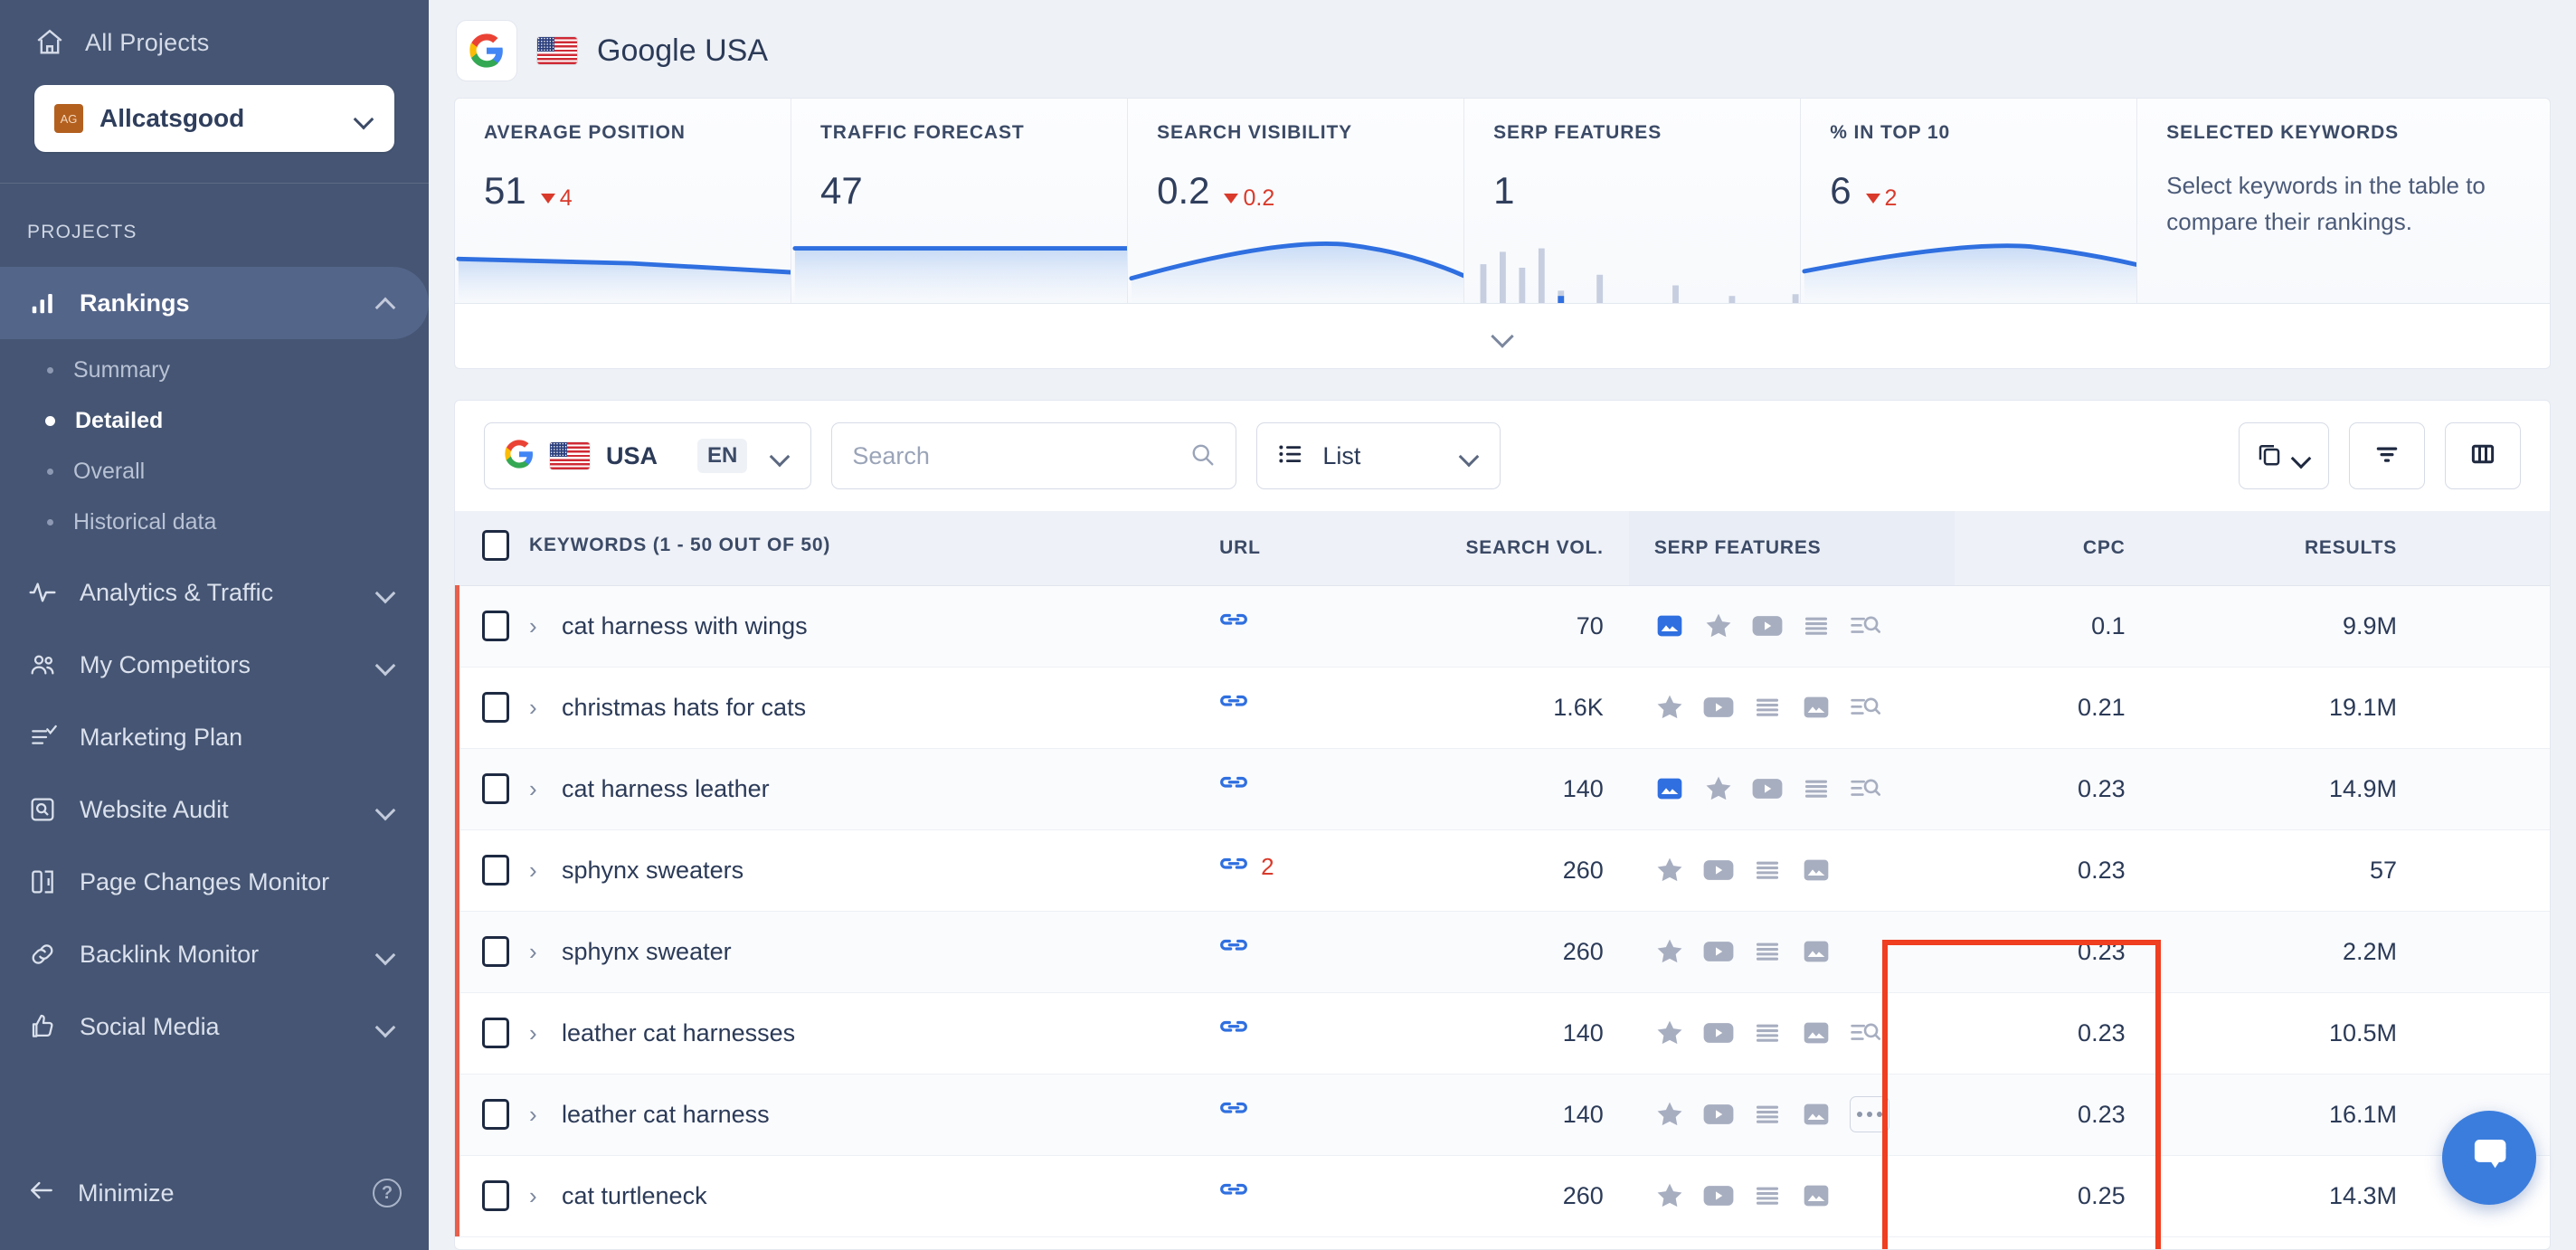 Image resolution: width=2576 pixels, height=1250 pixels. What do you see at coordinates (653, 871) in the screenshot?
I see `keyword-text: sphynx sweaters` at bounding box center [653, 871].